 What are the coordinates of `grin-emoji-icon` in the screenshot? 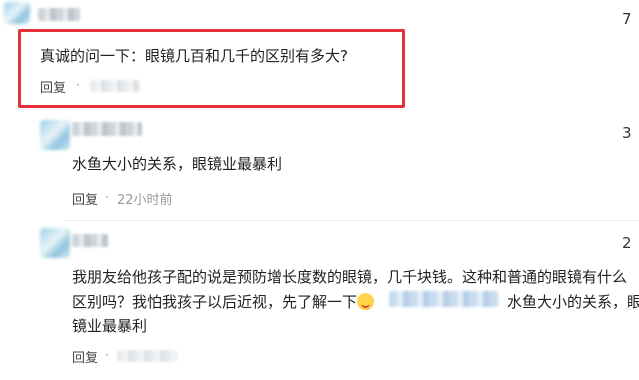 It's located at (366, 301).